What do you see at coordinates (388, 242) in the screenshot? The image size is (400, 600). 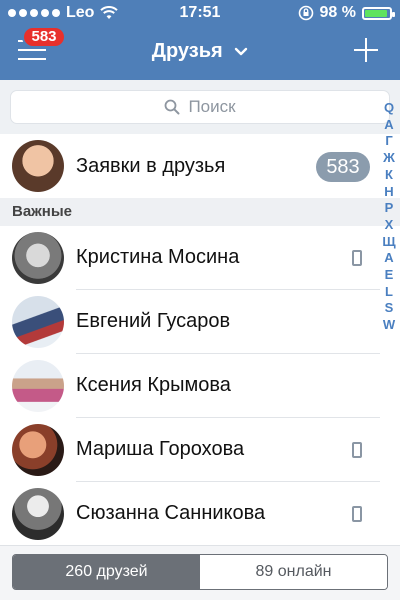 I see `index-letter: Щ` at bounding box center [388, 242].